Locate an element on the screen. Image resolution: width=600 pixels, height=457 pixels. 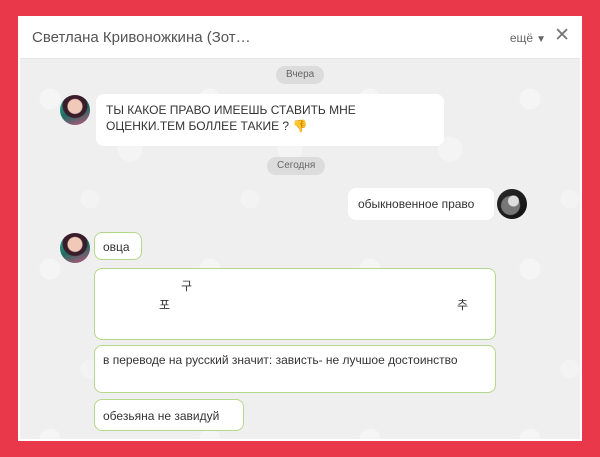
close-icon: ✕ is located at coordinates (562, 36).